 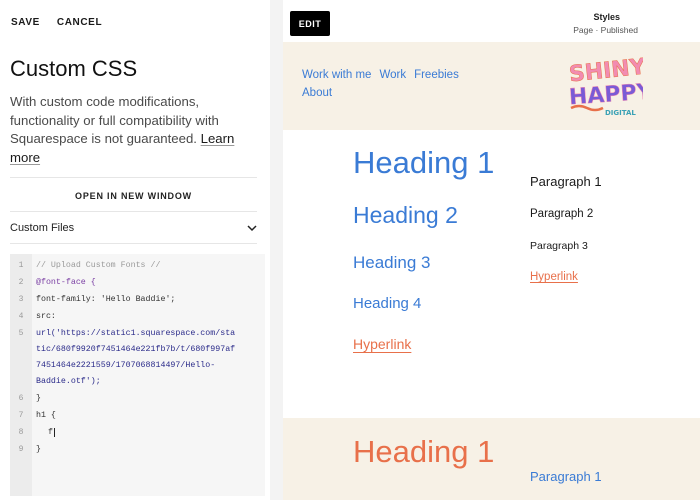 What do you see at coordinates (21, 316) in the screenshot?
I see `line-number: 4` at bounding box center [21, 316].